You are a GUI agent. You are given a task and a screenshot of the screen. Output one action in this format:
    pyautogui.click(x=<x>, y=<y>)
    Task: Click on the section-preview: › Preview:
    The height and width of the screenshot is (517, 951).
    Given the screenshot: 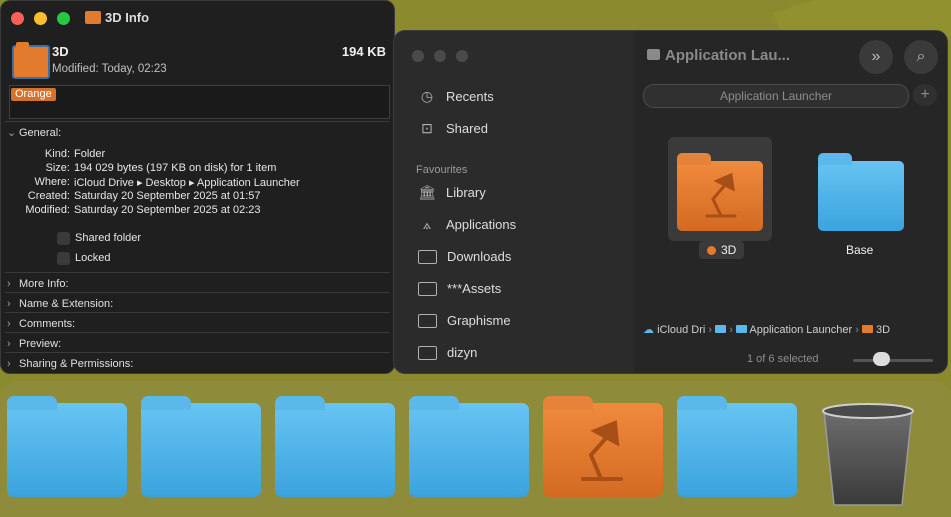 What is the action you would take?
    pyautogui.click(x=34, y=344)
    